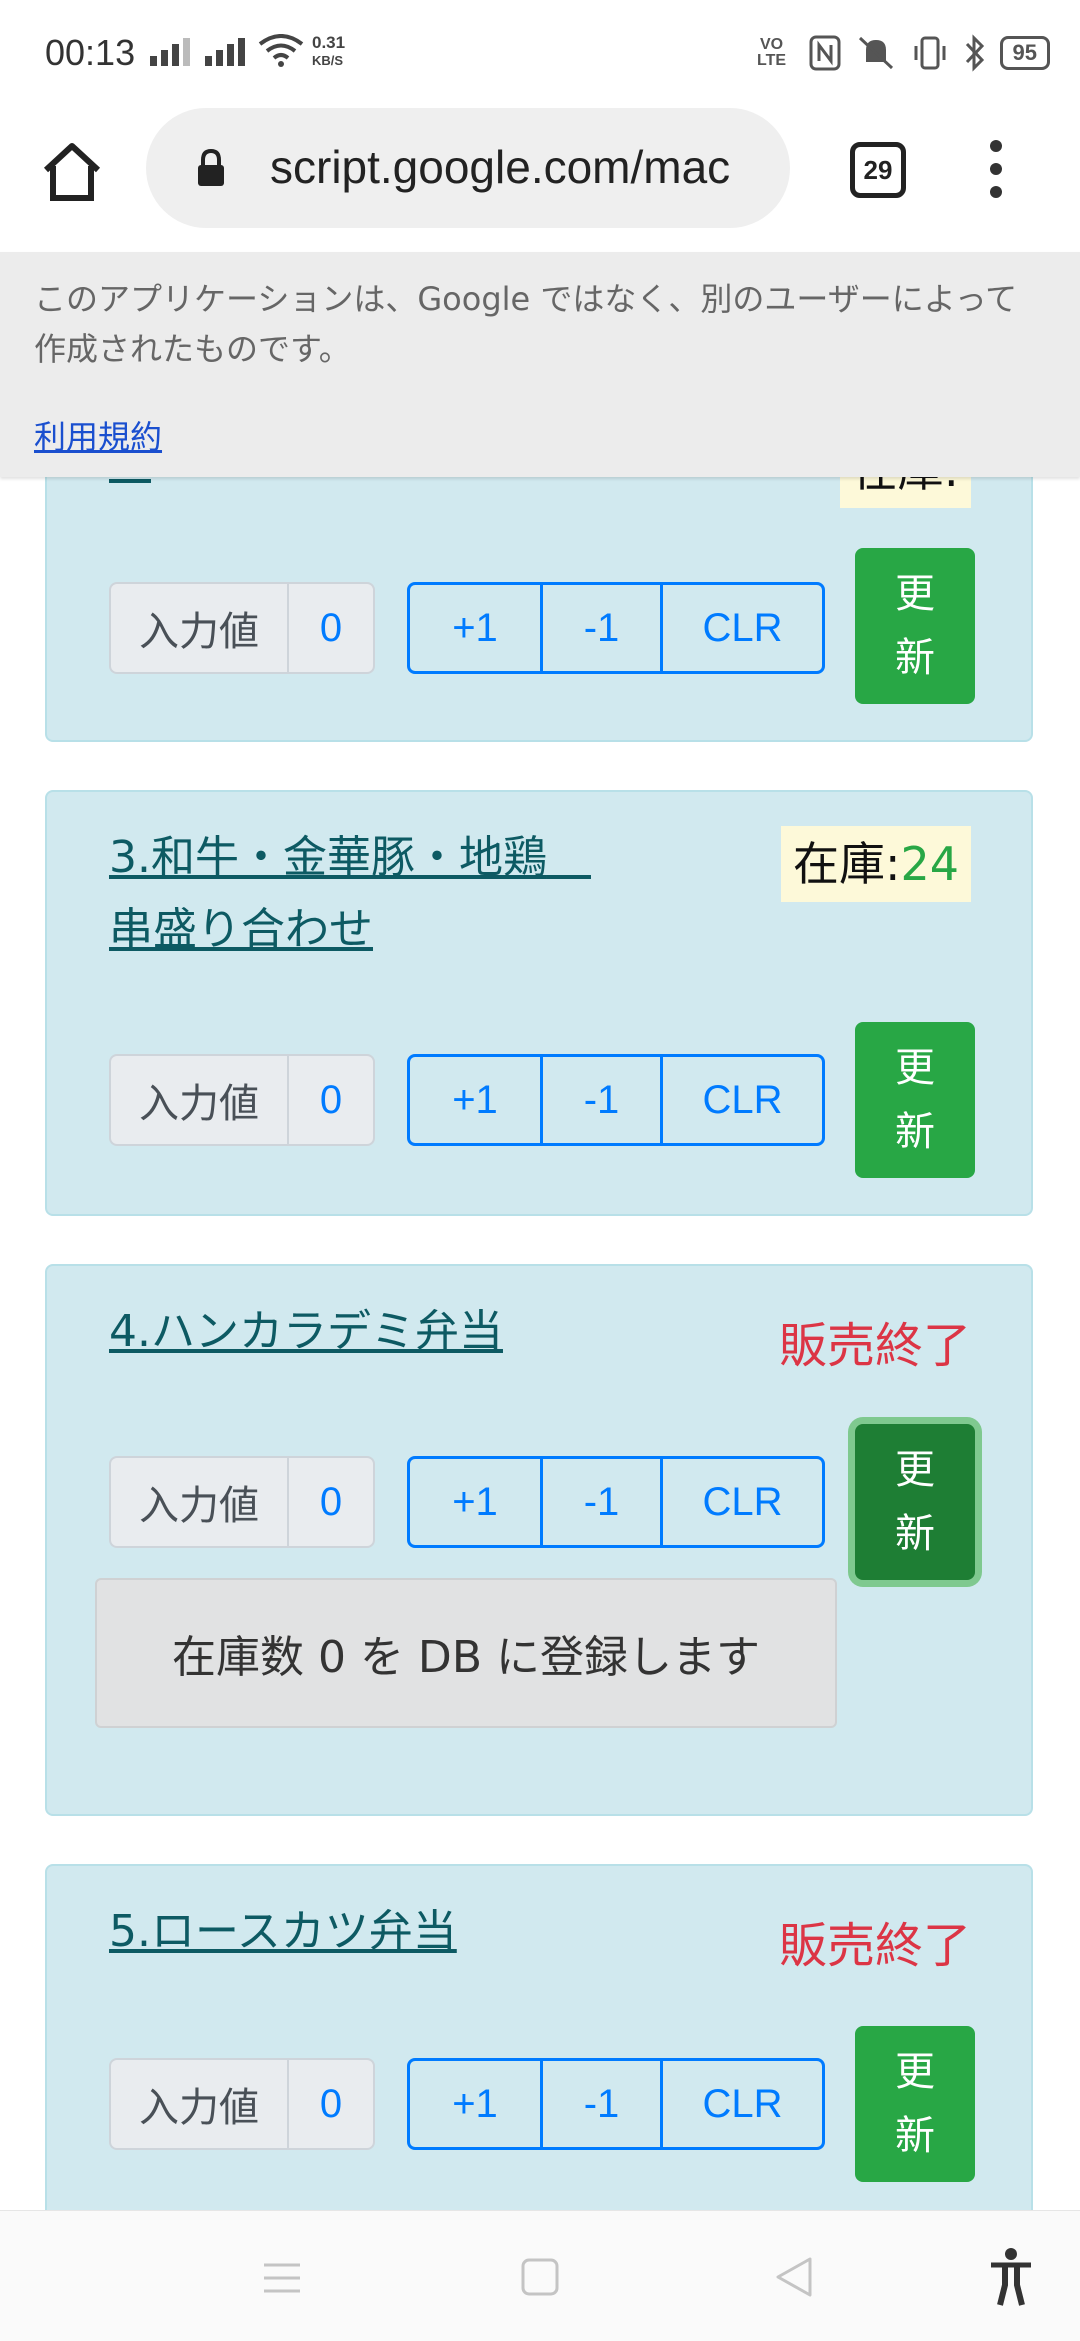  What do you see at coordinates (281, 50) in the screenshot?
I see `wifi-icon` at bounding box center [281, 50].